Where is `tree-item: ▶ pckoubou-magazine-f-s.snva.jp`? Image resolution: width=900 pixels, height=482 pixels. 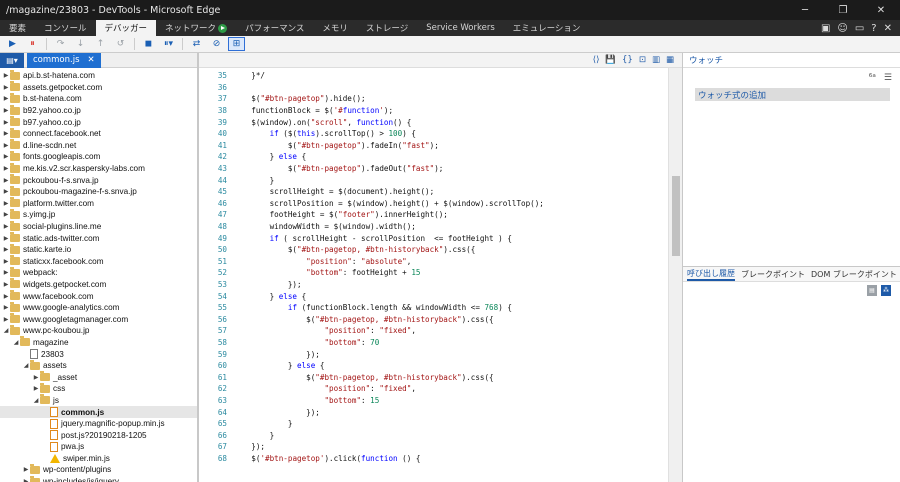 tree-item: ▶ pckoubou-magazine-f-s.snva.jp is located at coordinates (98, 191).